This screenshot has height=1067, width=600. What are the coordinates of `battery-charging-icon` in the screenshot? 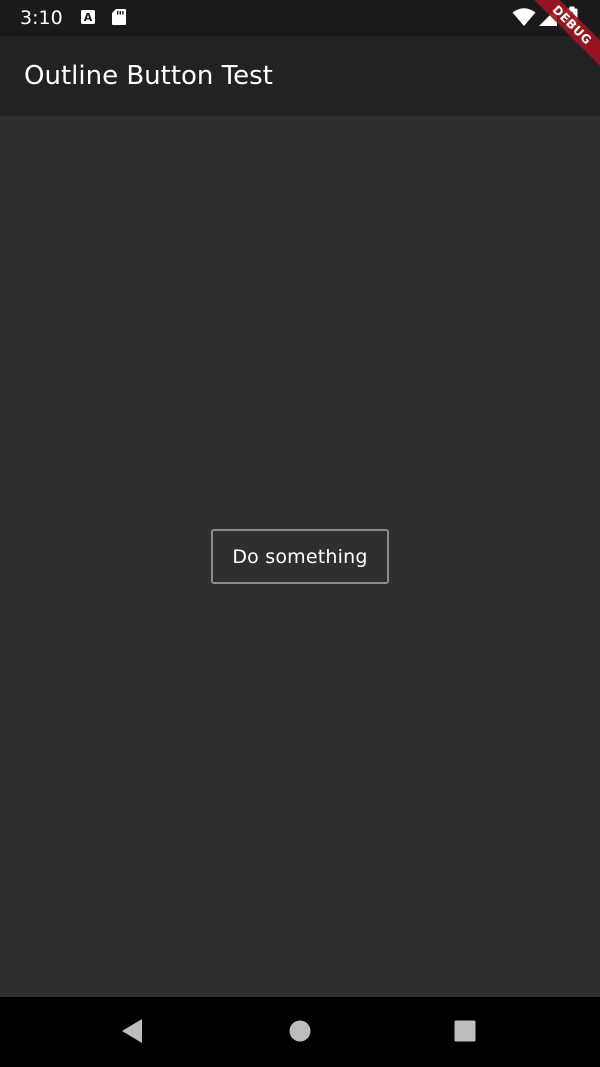 It's located at (572, 19).